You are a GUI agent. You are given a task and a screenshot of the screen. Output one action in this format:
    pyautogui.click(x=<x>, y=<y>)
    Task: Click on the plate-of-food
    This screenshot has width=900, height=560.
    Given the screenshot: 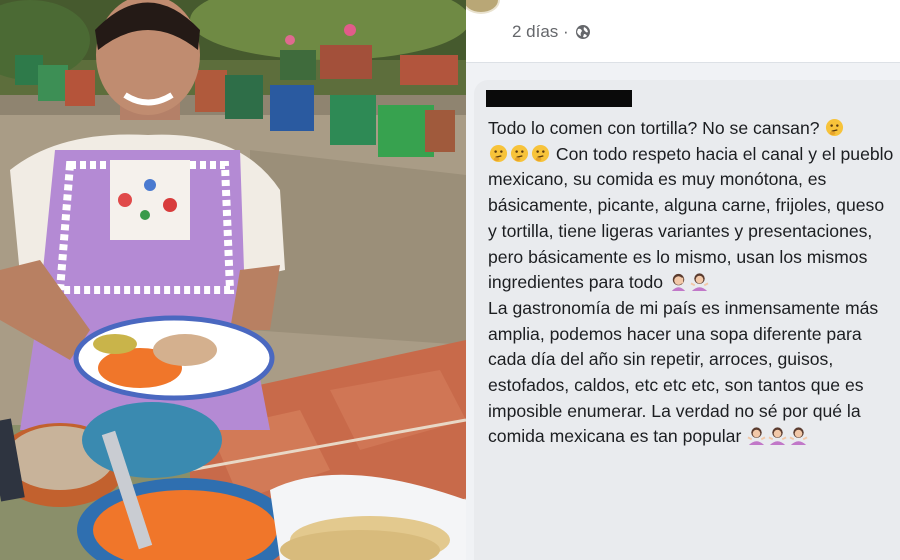 What is the action you would take?
    pyautogui.click(x=174, y=358)
    